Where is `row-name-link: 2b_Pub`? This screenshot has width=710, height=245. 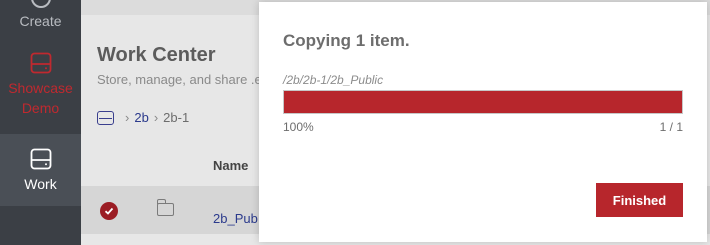 row-name-link: 2b_Pub is located at coordinates (235, 218).